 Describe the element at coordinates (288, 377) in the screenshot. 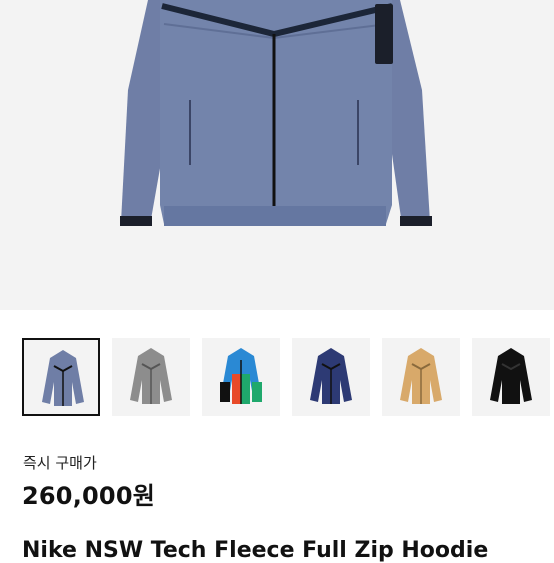

I see `color-thumbnail-list` at that location.